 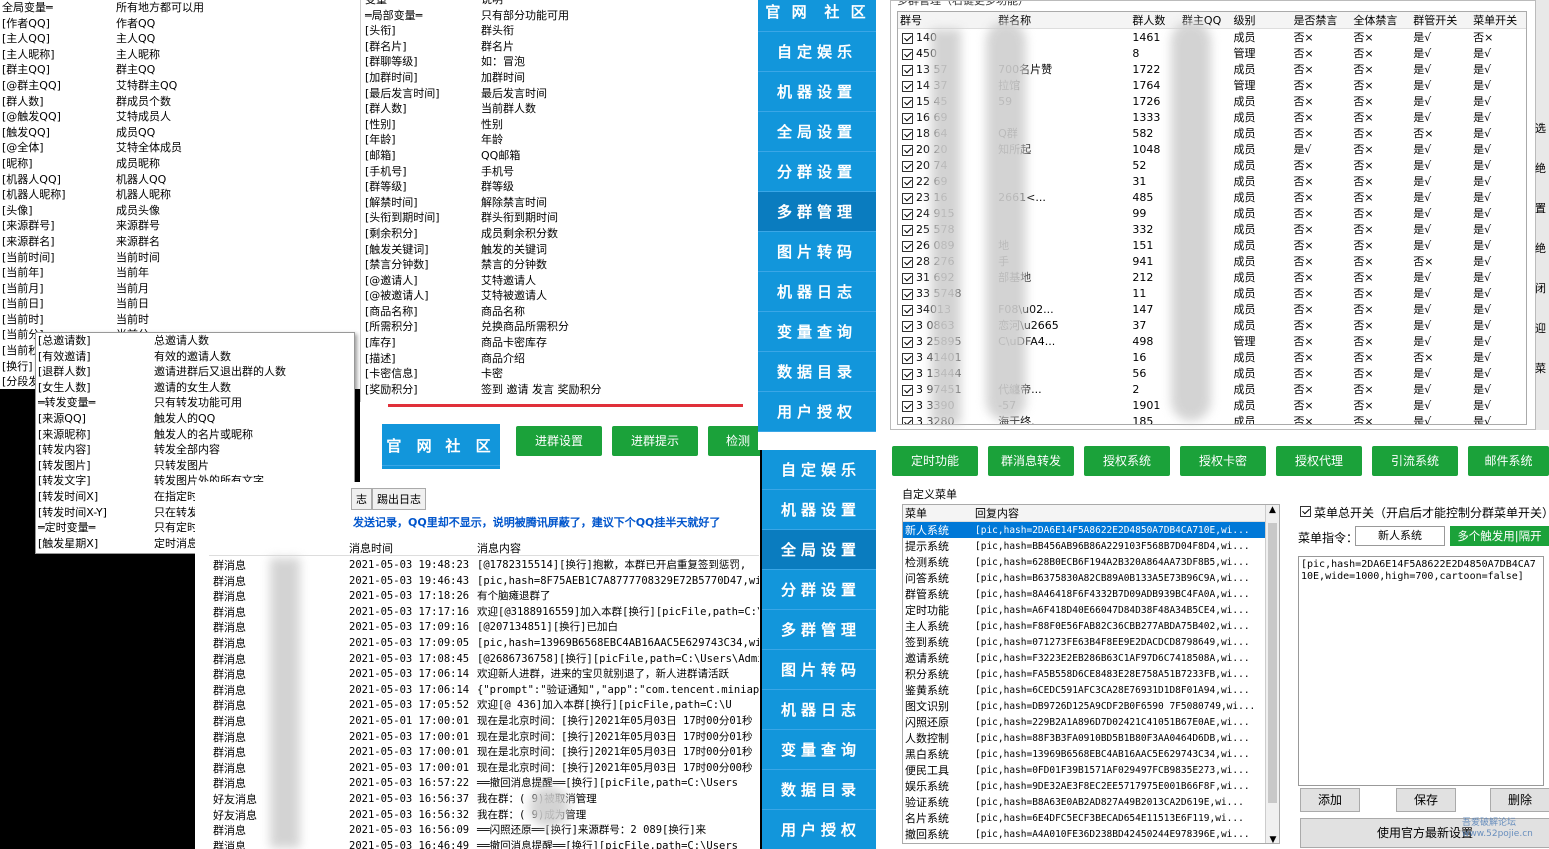 I want to click on menu-cmd-input: 新人系统, so click(x=1400, y=536).